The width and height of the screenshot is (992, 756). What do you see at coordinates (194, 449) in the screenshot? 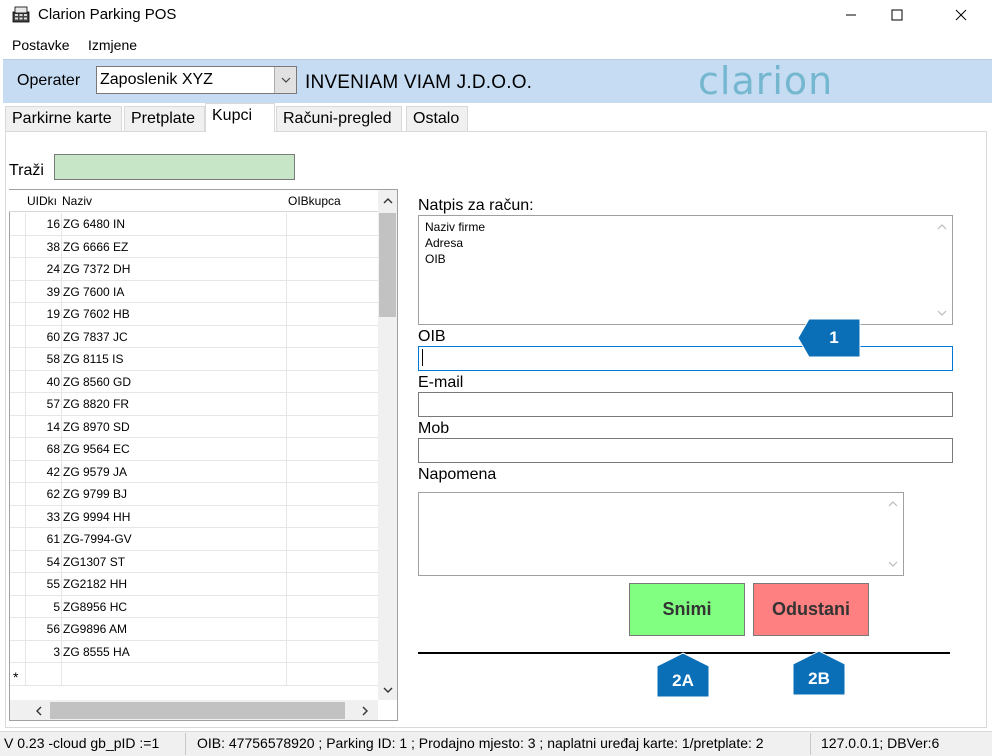
I see `table-row: 68 ZG 9564 EC` at bounding box center [194, 449].